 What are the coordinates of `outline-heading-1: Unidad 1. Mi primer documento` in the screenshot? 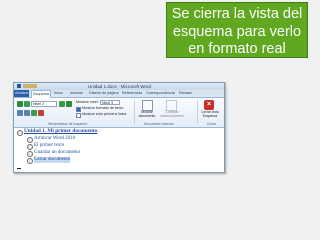 It's located at (60, 131).